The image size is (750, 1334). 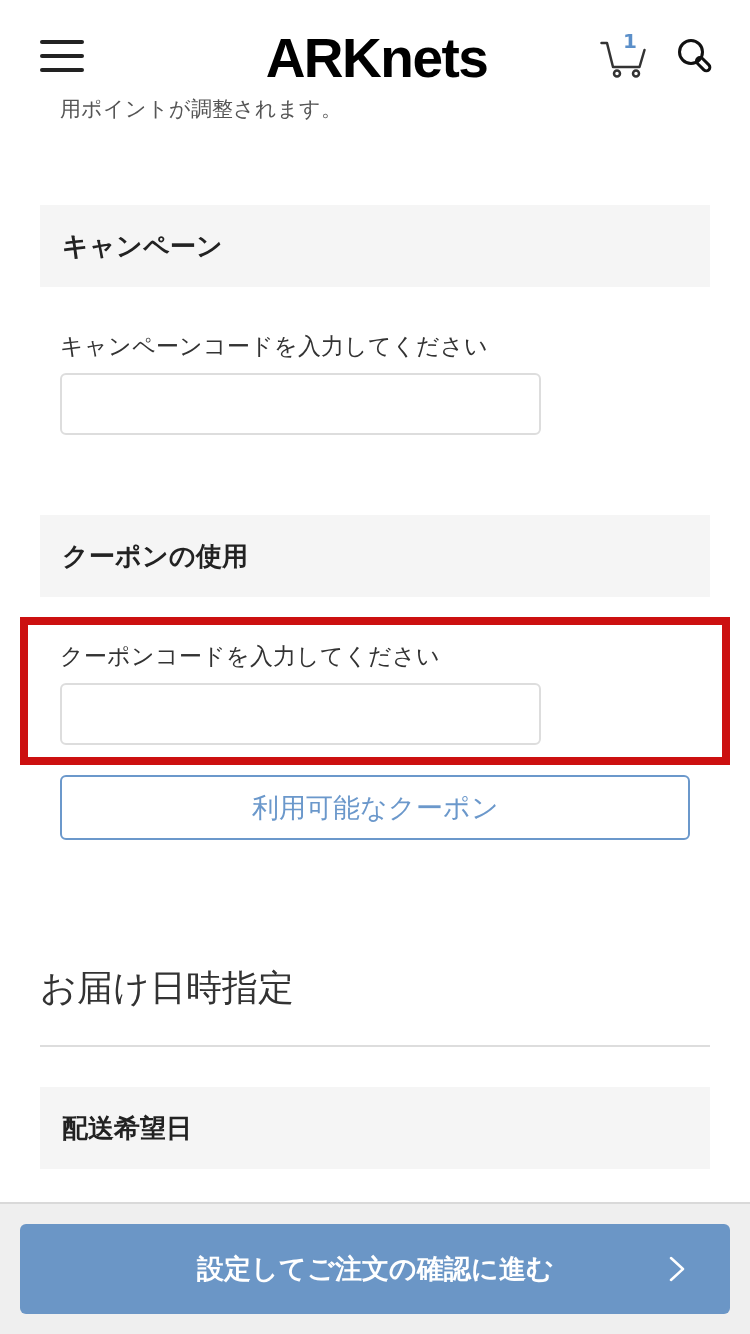 I want to click on field-label: キャンペーンコードを入力してください, so click(x=274, y=346).